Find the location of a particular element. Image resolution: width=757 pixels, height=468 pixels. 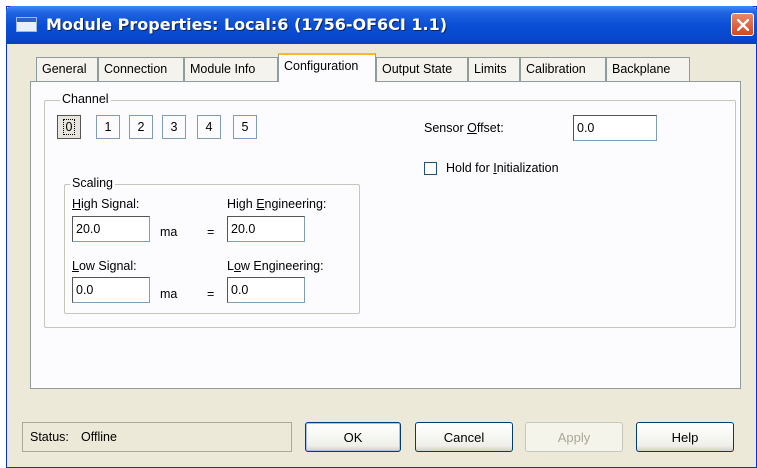

close-button is located at coordinates (742, 24).